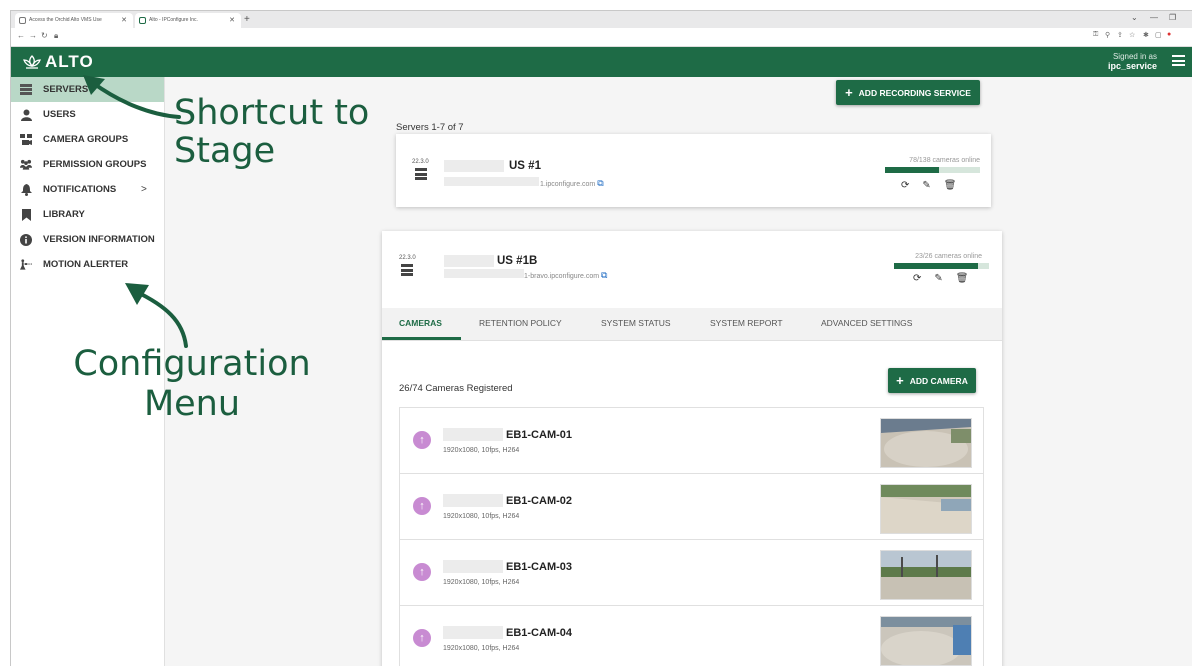 Image resolution: width=1192 pixels, height=666 pixels. I want to click on server-icon, so click(421, 175).